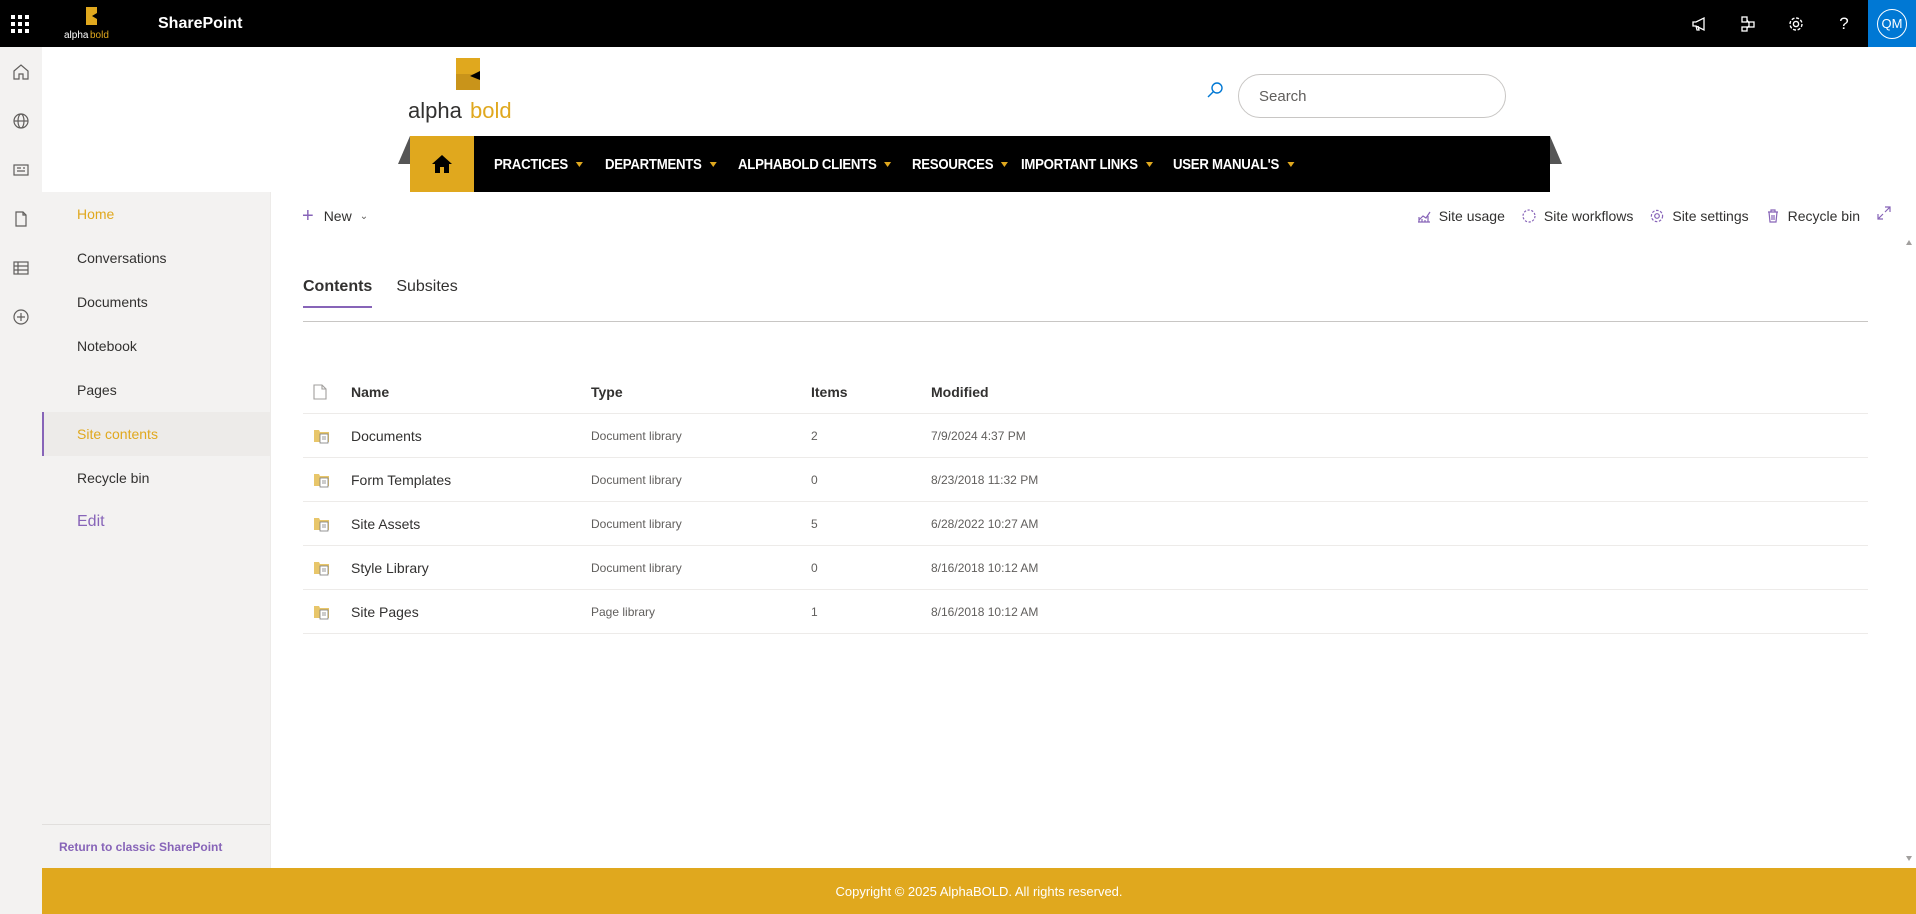  Describe the element at coordinates (364, 216) in the screenshot. I see `chevron-down-icon: ⌄` at that location.